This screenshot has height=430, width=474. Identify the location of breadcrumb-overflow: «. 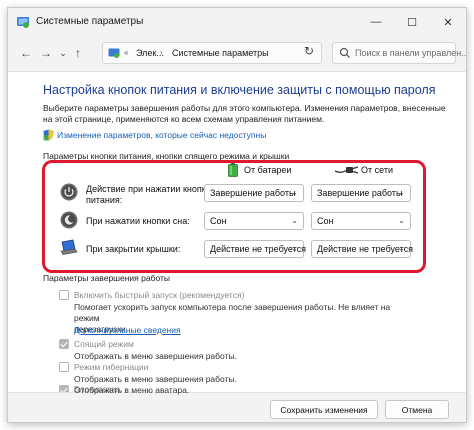
(126, 52).